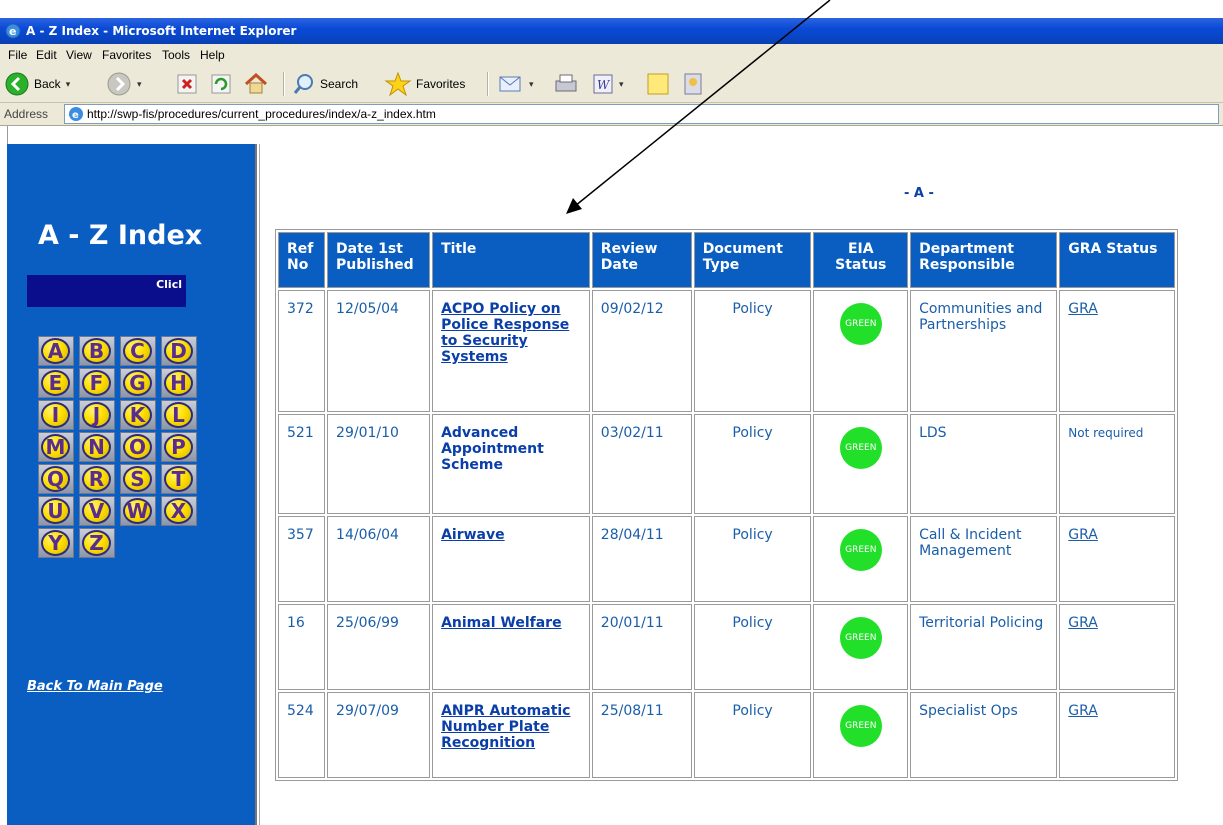 This screenshot has height=825, width=1223. I want to click on letter-button-f: F, so click(97, 383).